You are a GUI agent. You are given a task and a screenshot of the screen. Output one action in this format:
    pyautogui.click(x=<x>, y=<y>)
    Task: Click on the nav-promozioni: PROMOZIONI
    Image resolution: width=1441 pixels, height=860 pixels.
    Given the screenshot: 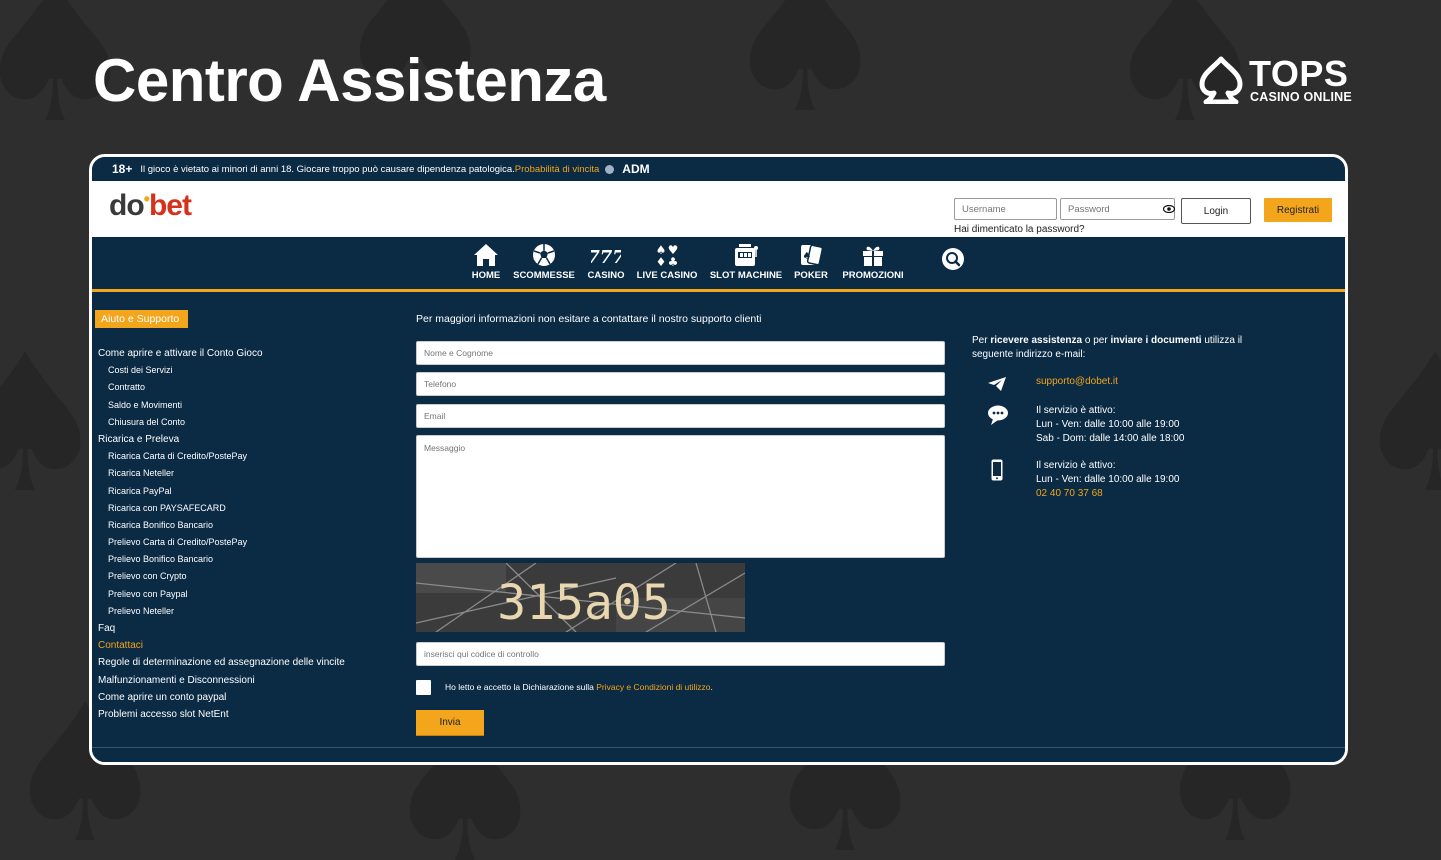 What is the action you would take?
    pyautogui.click(x=873, y=262)
    